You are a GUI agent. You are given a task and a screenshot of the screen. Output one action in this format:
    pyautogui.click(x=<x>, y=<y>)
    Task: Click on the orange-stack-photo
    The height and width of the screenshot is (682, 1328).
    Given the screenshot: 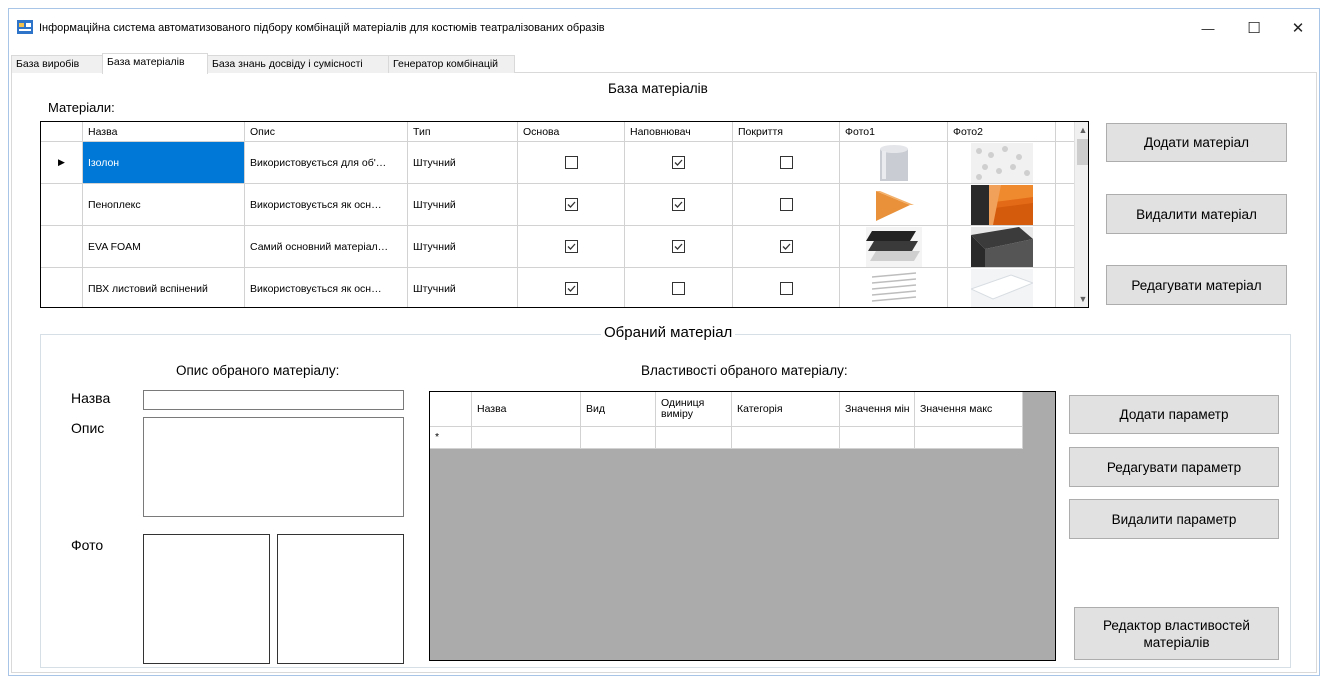 What is the action you would take?
    pyautogui.click(x=1001, y=204)
    